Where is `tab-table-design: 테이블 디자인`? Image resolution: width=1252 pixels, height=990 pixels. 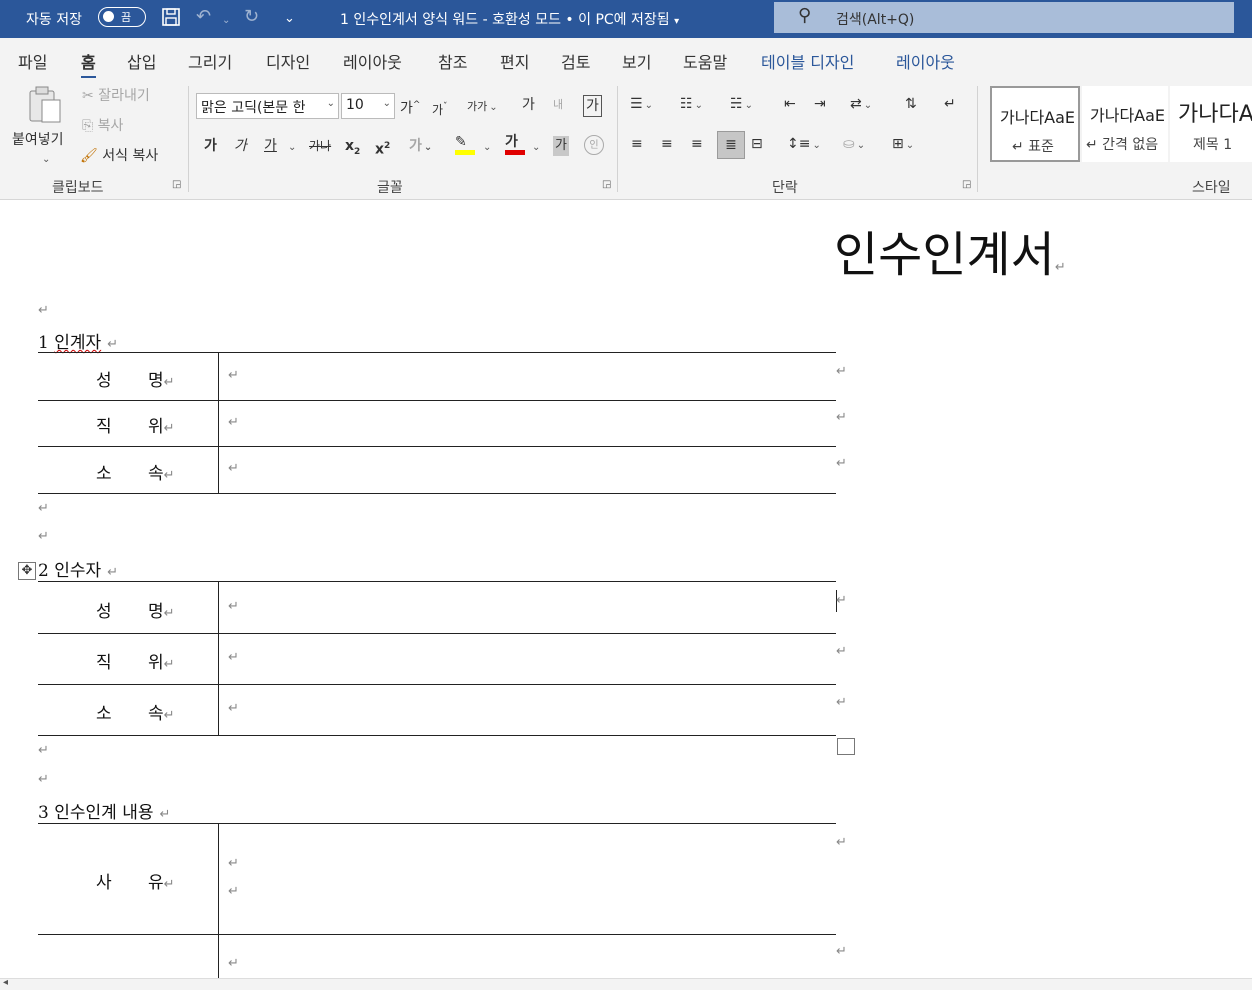 tab-table-design: 테이블 디자인 is located at coordinates (807, 61).